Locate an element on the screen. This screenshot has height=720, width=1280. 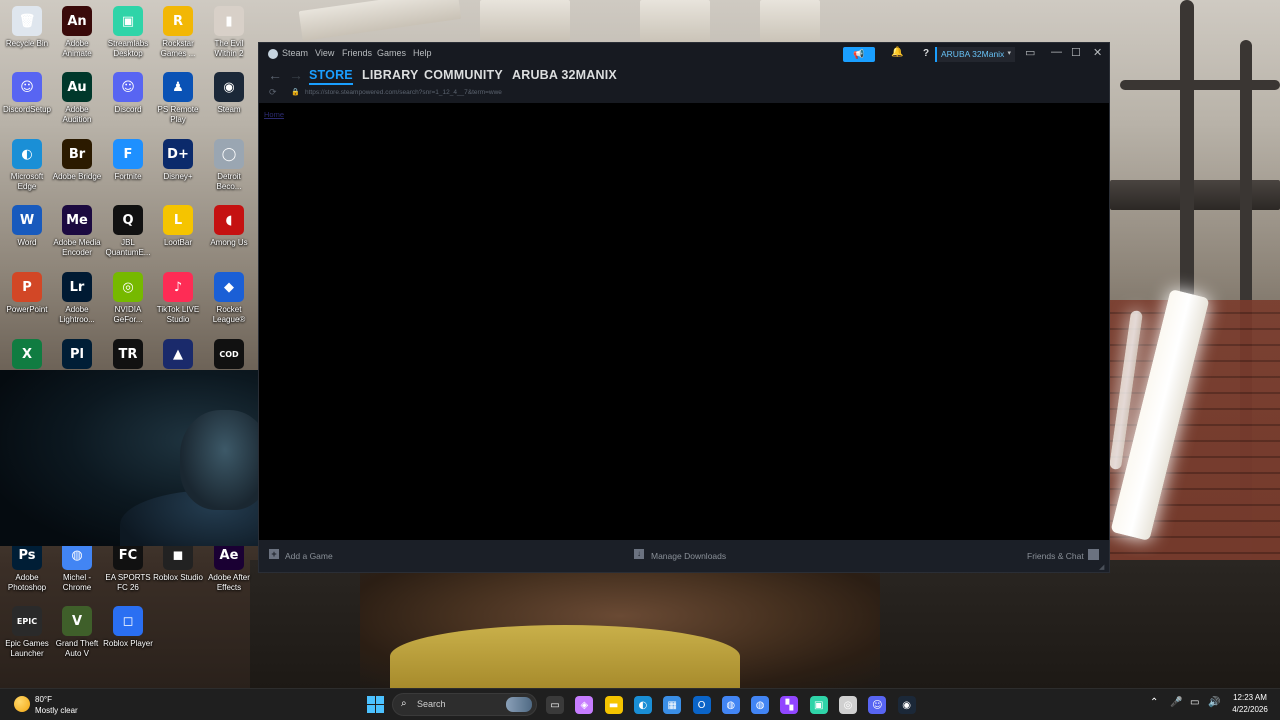
taskbar-task-view-icon: ▭ is located at coordinates (555, 705).